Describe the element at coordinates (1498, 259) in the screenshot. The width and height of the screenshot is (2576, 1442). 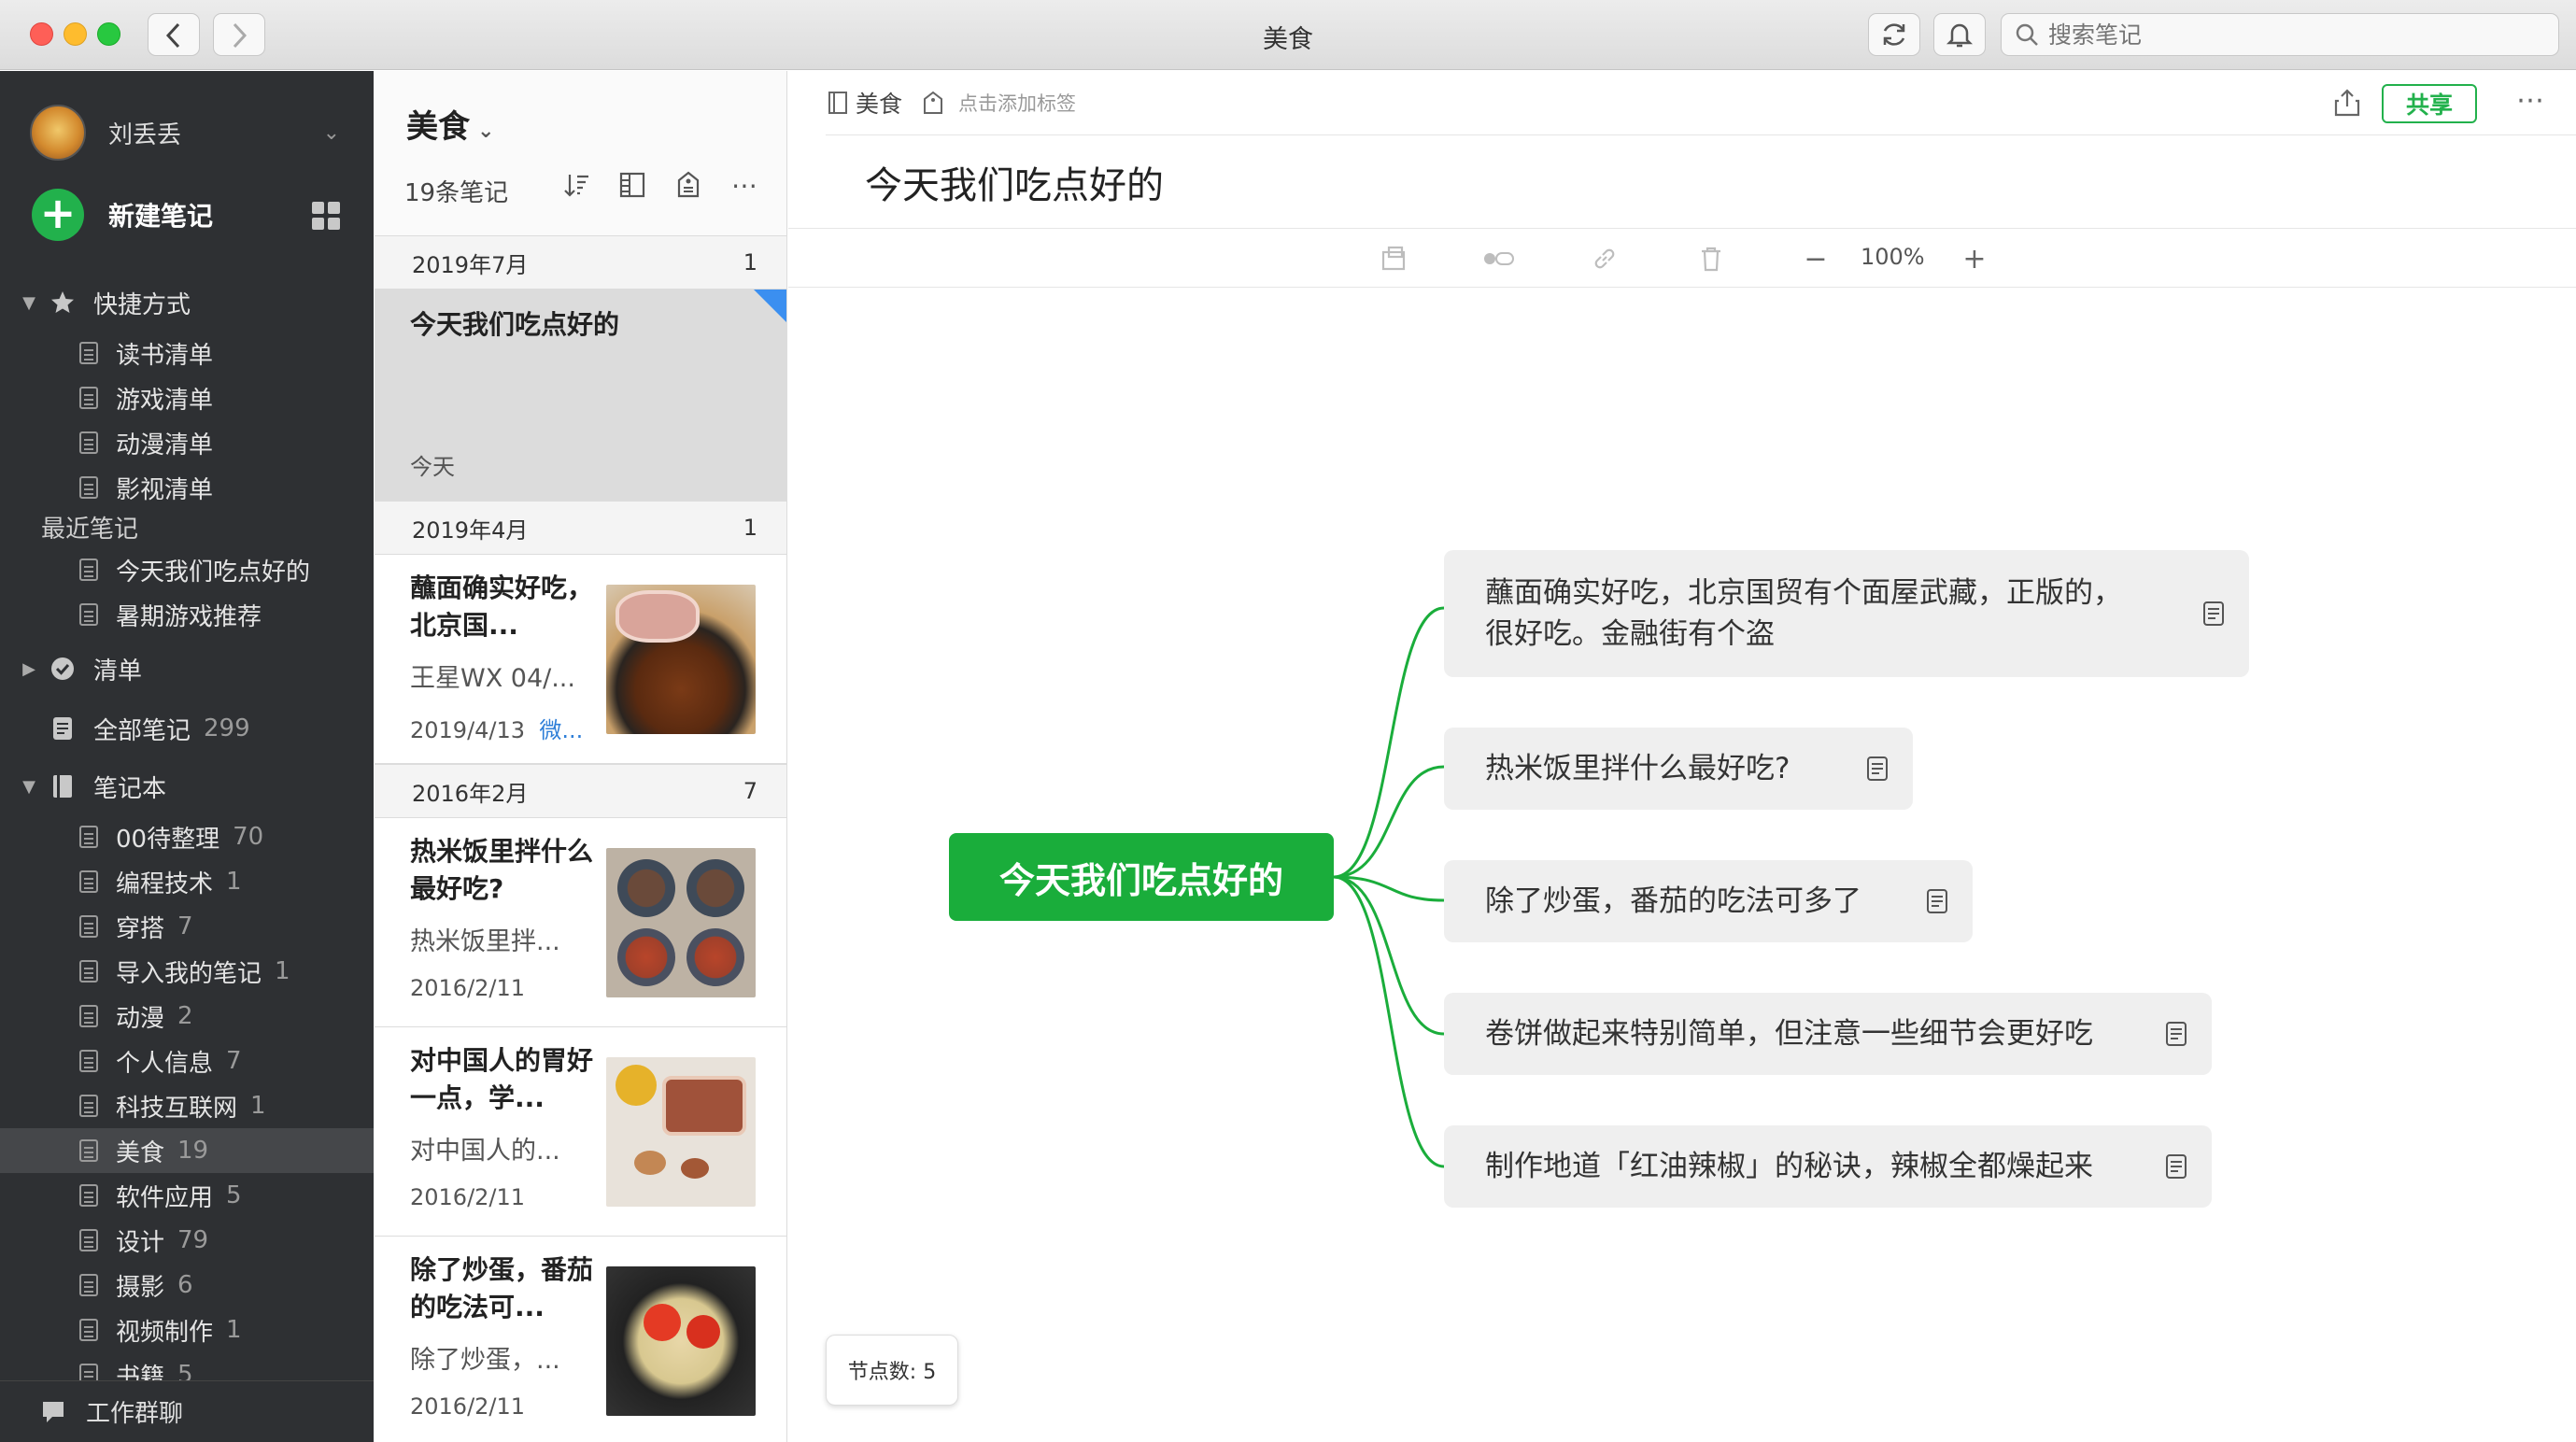
I see `toggle-icon` at that location.